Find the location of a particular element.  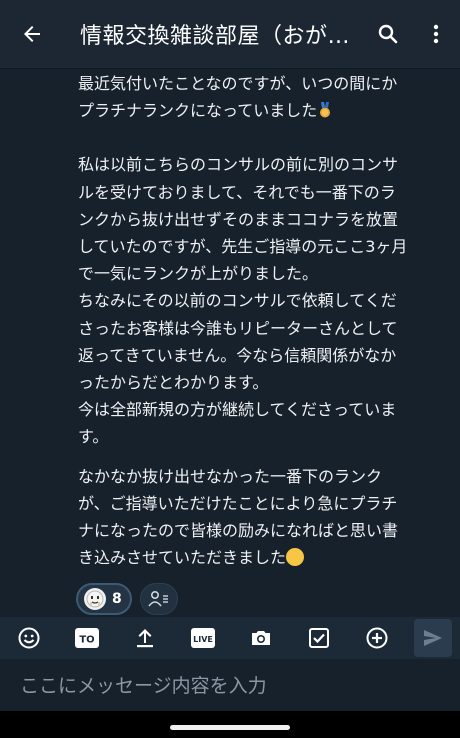

message-line: ナになったので皆様の励みになればと思い書 is located at coordinates (238, 531).